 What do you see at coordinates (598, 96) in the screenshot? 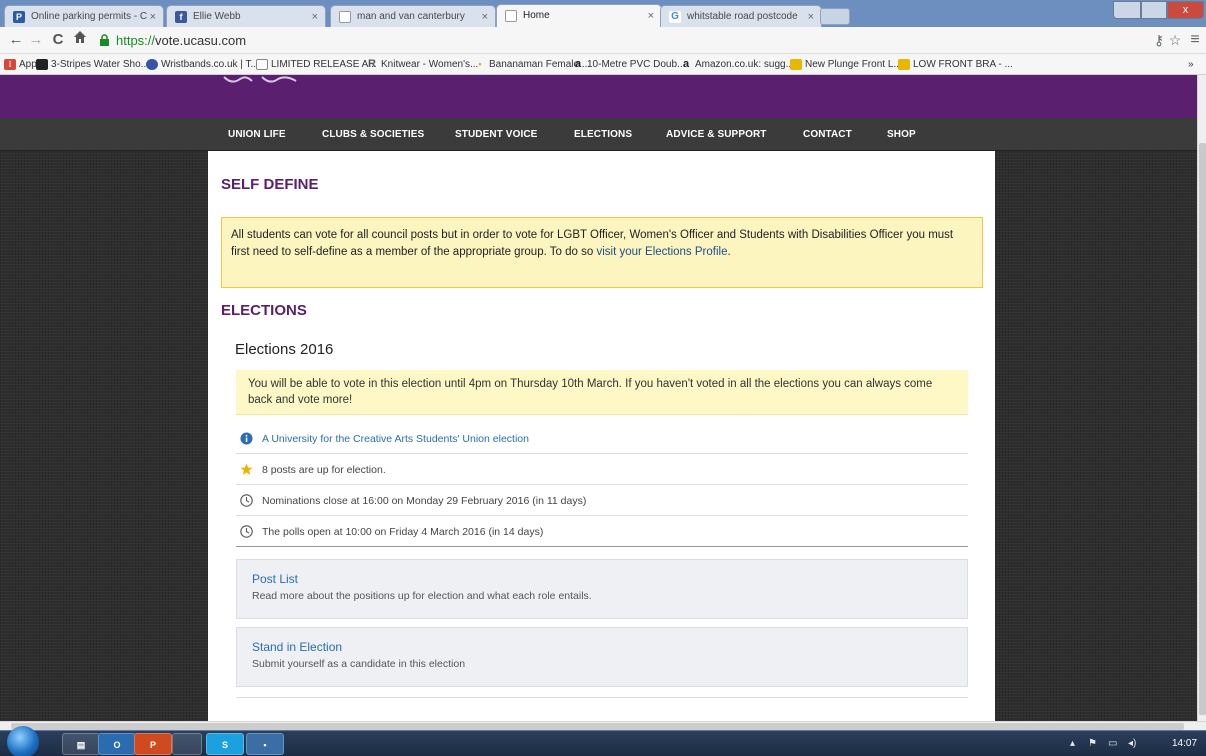
I see `site-header` at bounding box center [598, 96].